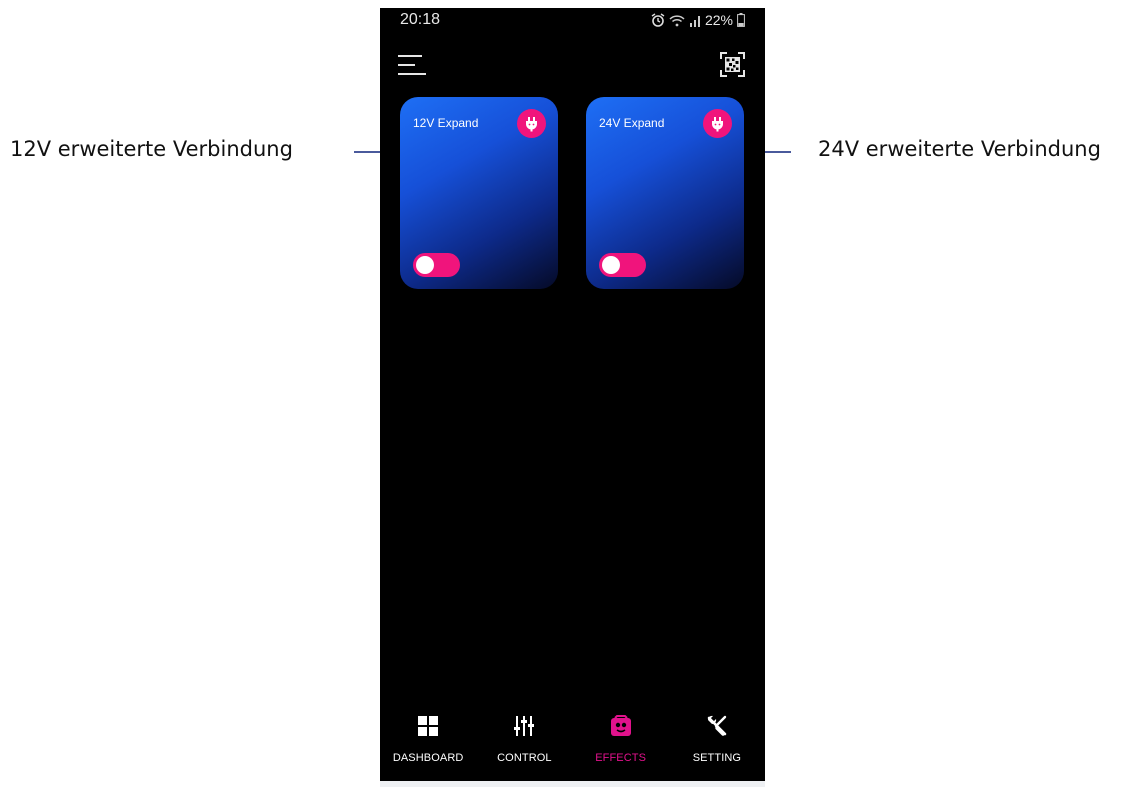  What do you see at coordinates (620, 725) in the screenshot?
I see `effects-icon` at bounding box center [620, 725].